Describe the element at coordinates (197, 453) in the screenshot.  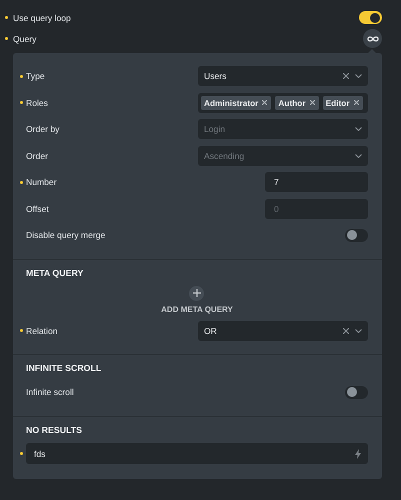
I see `text-field: fds` at that location.